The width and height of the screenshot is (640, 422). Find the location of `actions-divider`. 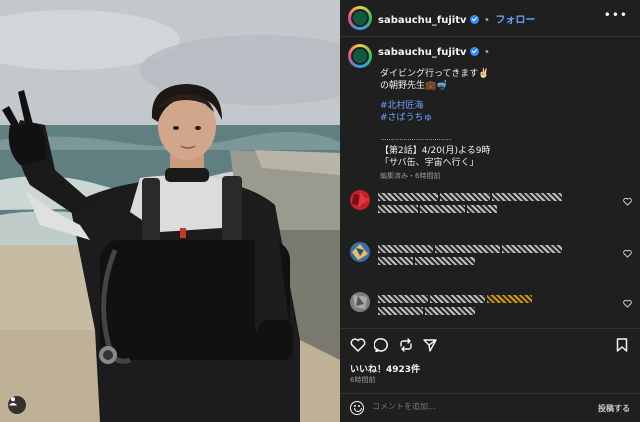

actions-divider is located at coordinates (490, 328).